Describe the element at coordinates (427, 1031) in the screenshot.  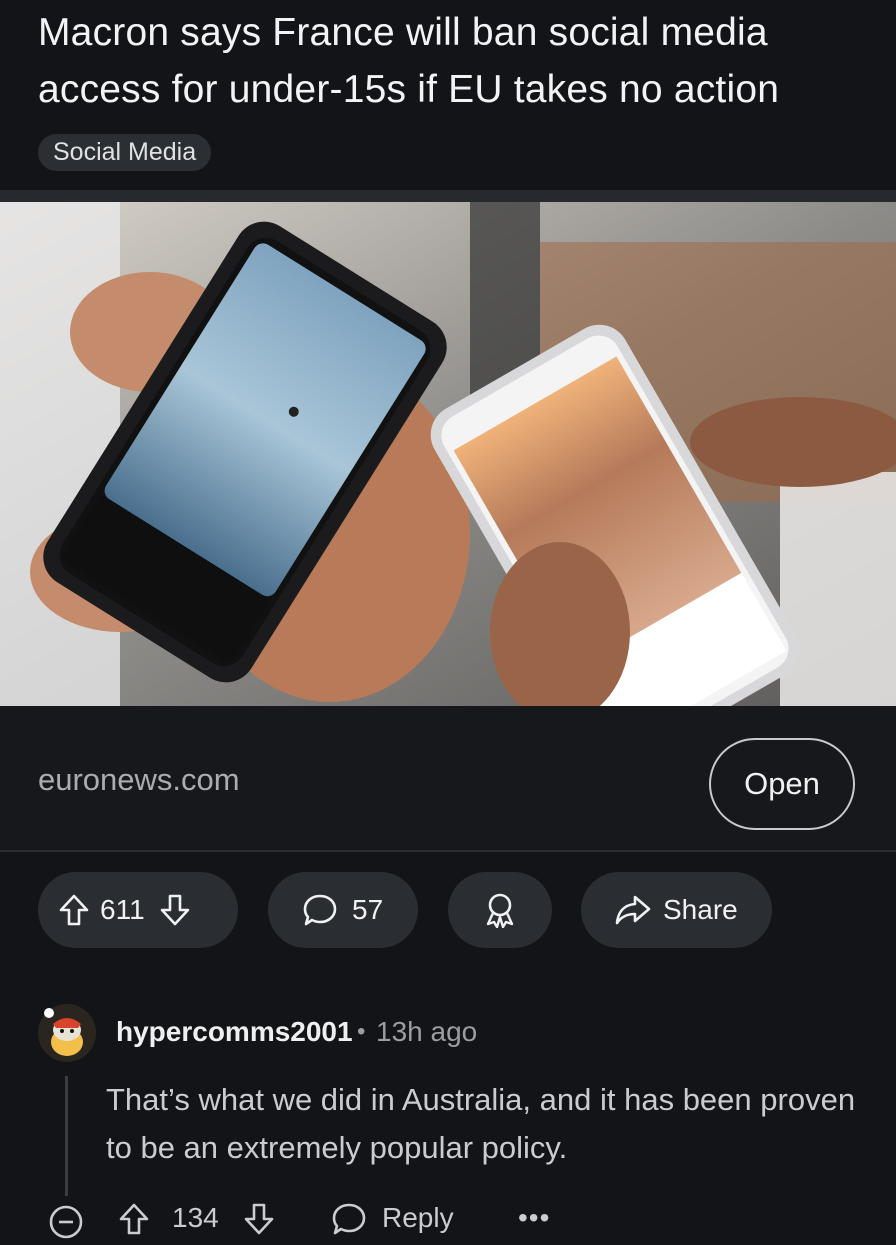
I see `comment-timestamp: 13h ago` at that location.